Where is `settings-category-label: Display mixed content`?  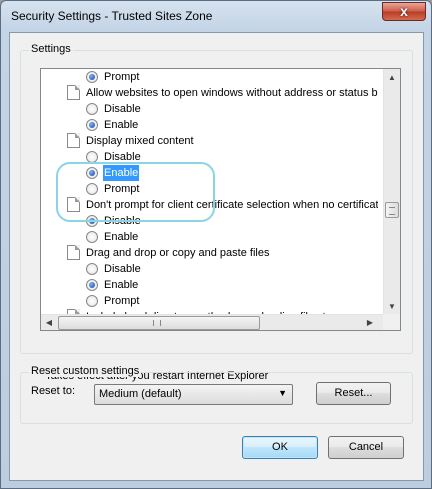 settings-category-label: Display mixed content is located at coordinates (140, 141).